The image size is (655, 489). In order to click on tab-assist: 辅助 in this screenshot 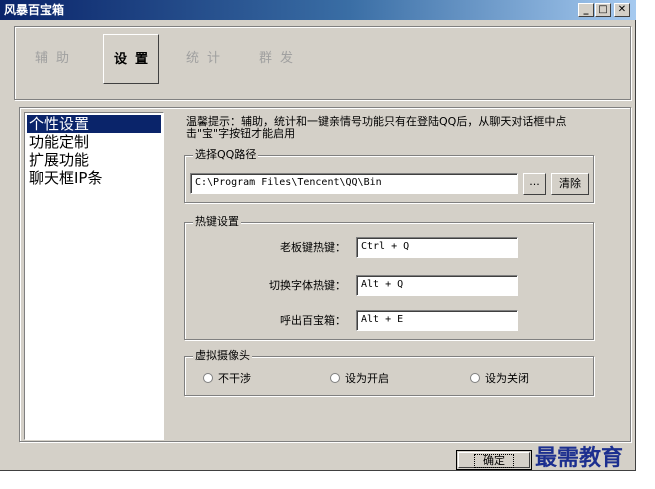, I will do `click(52, 59)`.